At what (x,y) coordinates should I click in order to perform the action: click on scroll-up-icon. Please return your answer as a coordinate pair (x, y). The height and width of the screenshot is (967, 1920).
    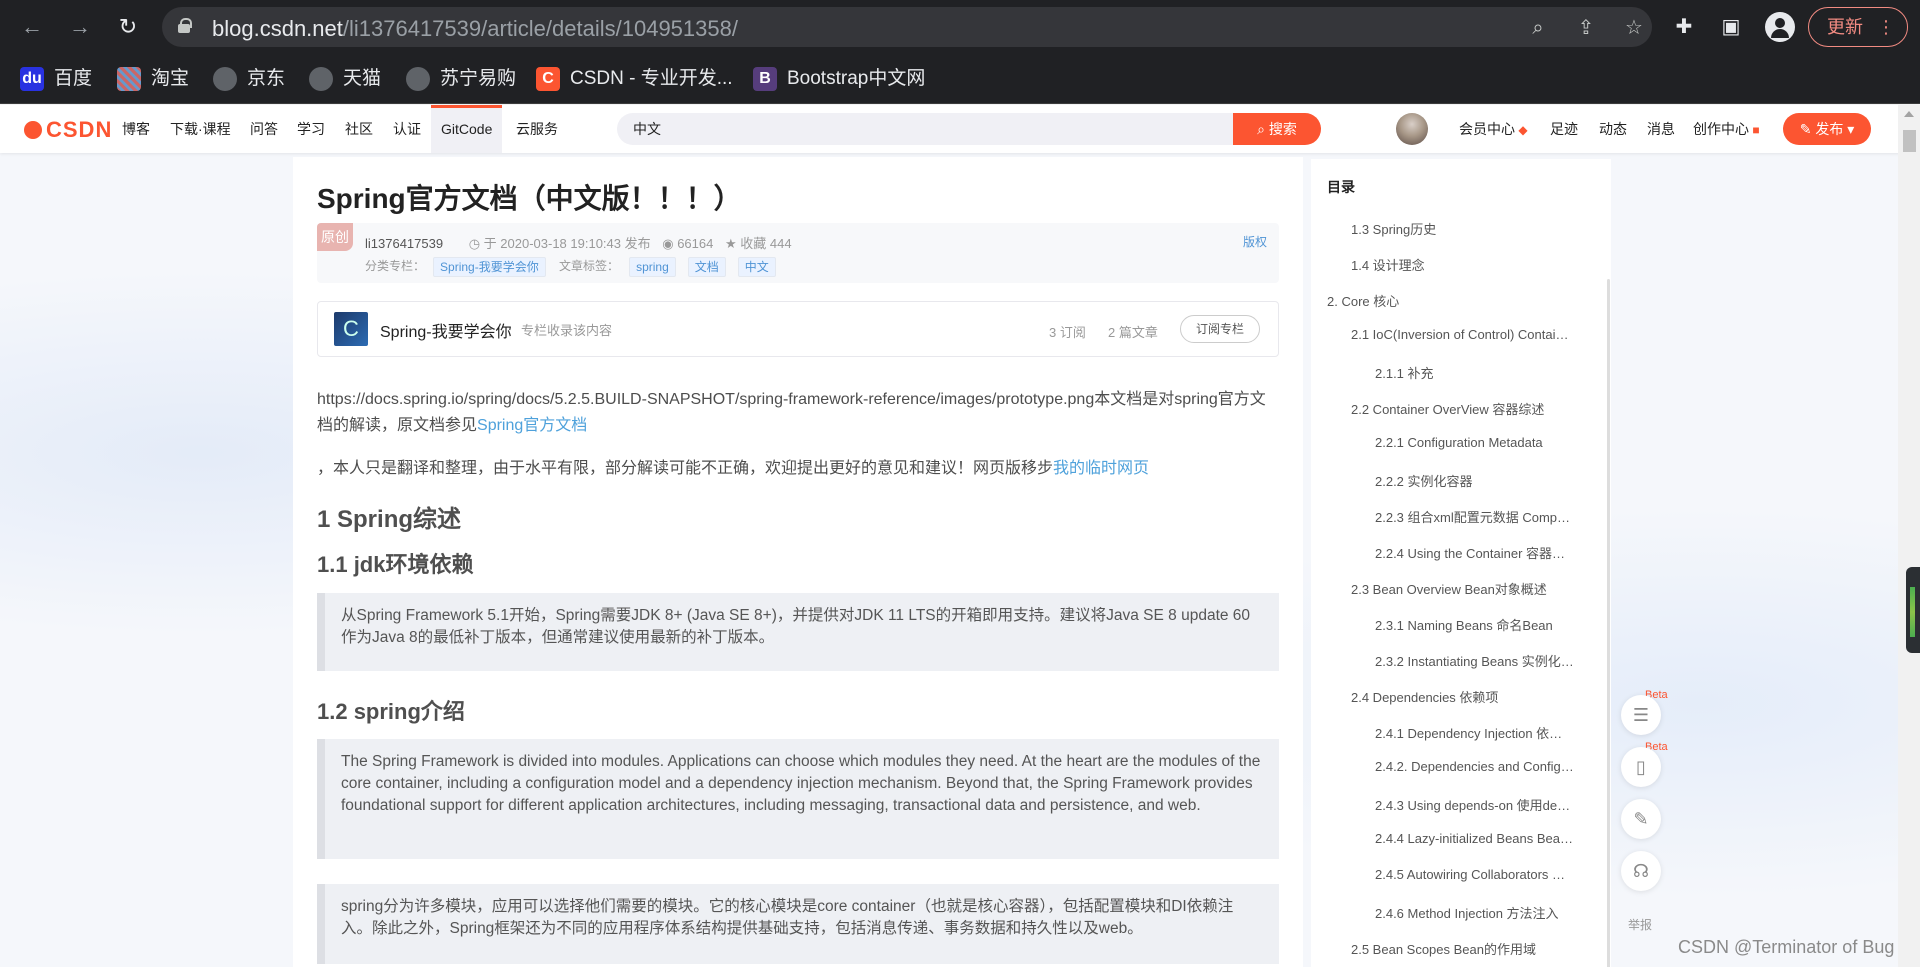
    Looking at the image, I should click on (1909, 114).